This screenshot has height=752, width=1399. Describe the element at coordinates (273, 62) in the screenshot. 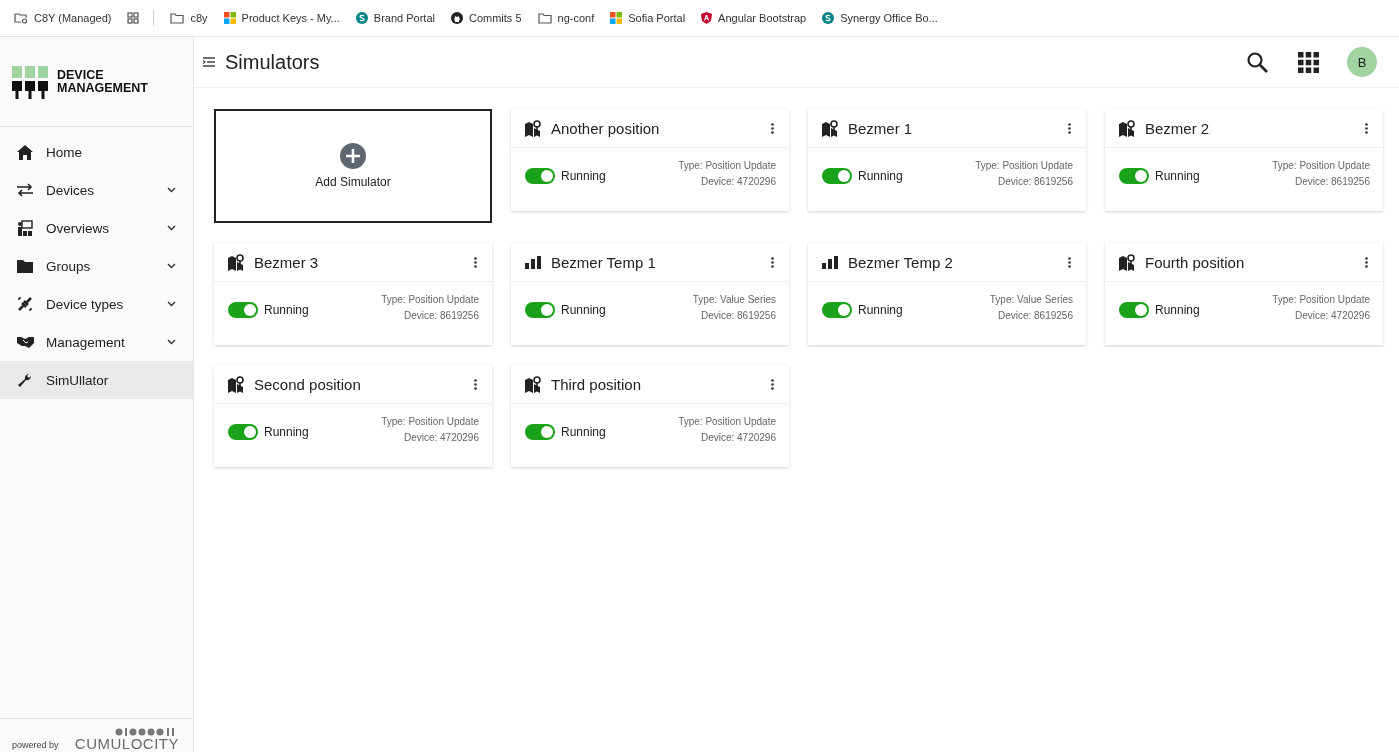

I see `page-title: Simulators` at that location.